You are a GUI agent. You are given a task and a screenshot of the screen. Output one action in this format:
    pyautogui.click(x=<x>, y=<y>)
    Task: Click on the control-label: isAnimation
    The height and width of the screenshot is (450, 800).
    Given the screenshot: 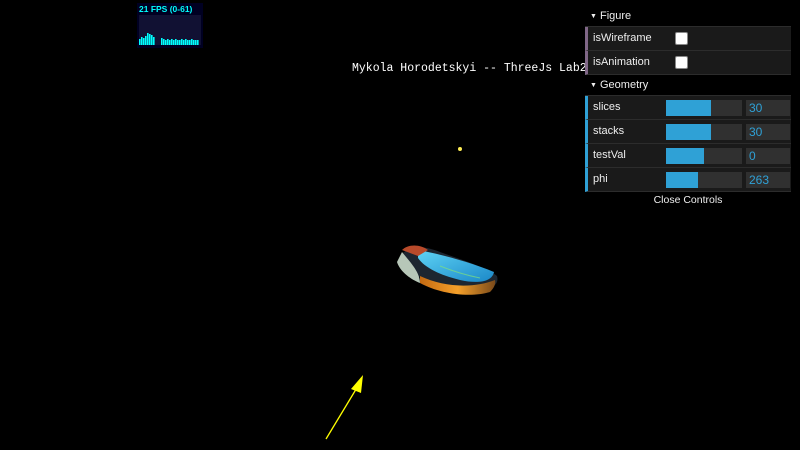 What is the action you would take?
    pyautogui.click(x=621, y=62)
    